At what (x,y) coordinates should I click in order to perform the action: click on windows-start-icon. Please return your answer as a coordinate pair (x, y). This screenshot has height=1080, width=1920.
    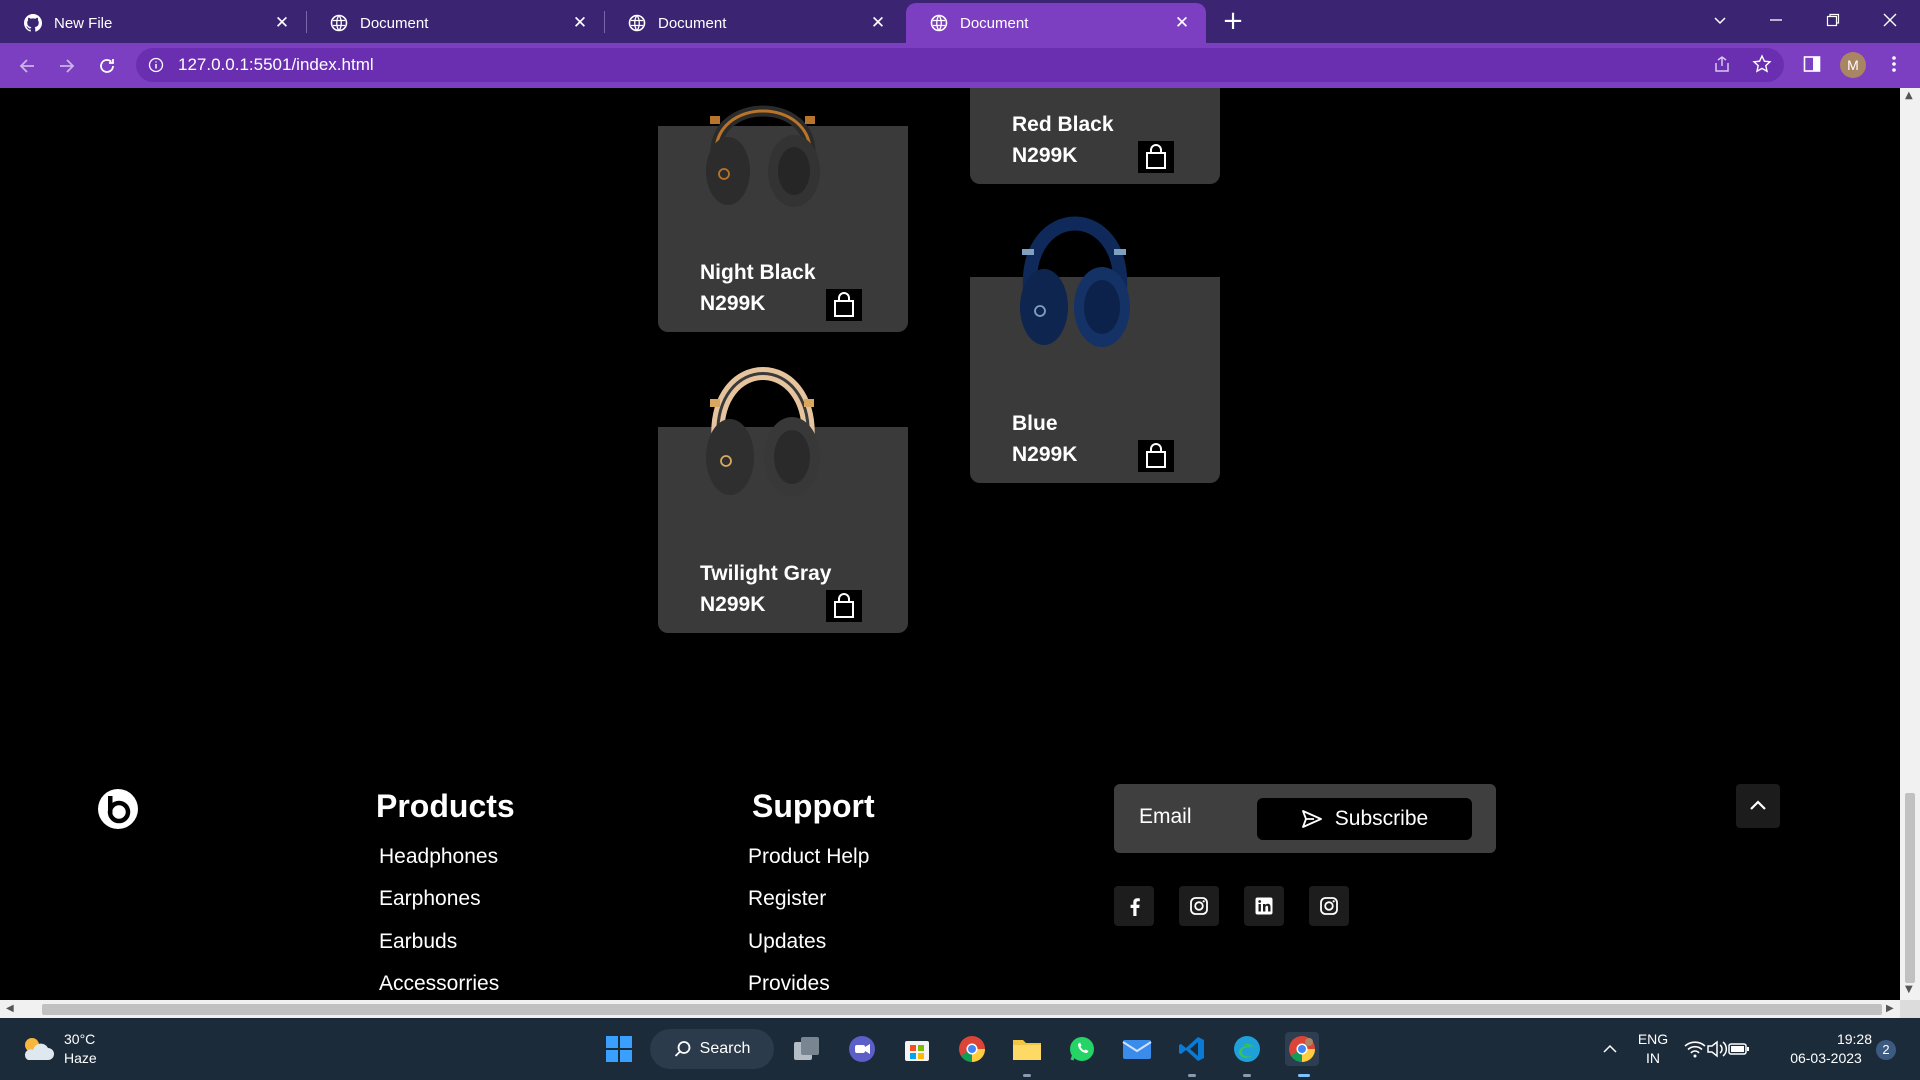
    Looking at the image, I should click on (619, 1049).